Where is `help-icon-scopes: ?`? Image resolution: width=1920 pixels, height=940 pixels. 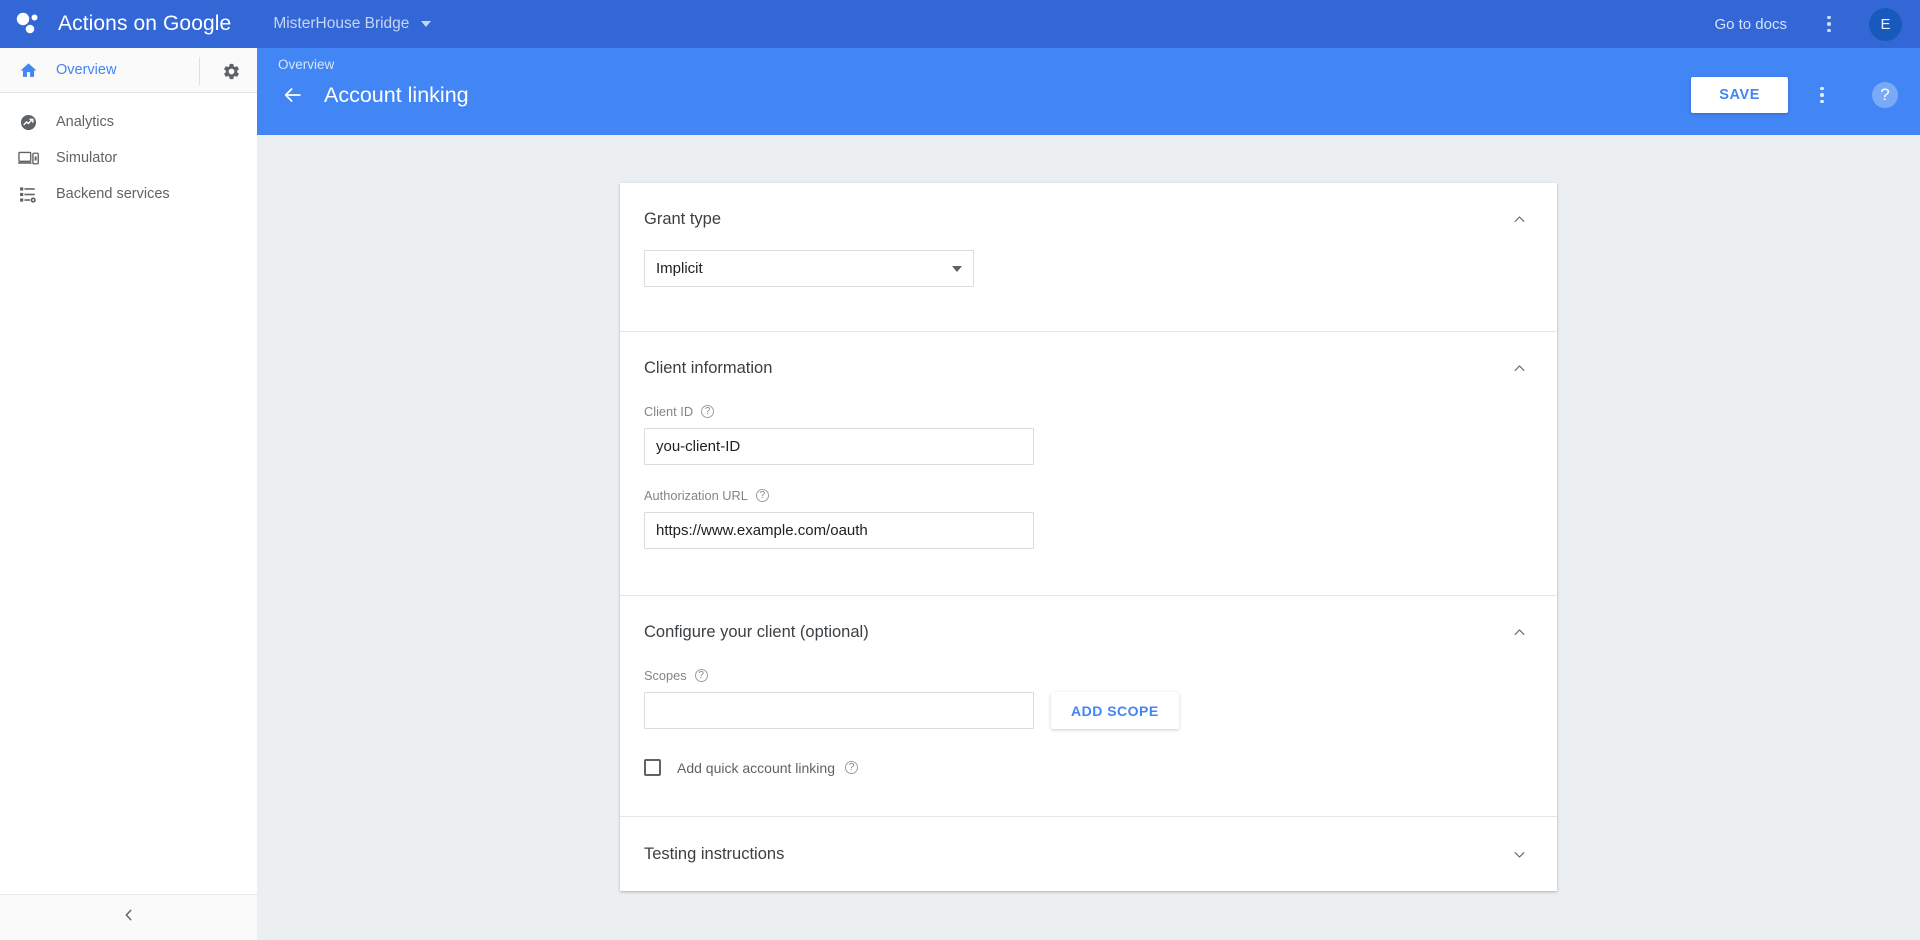 help-icon-scopes: ? is located at coordinates (701, 675).